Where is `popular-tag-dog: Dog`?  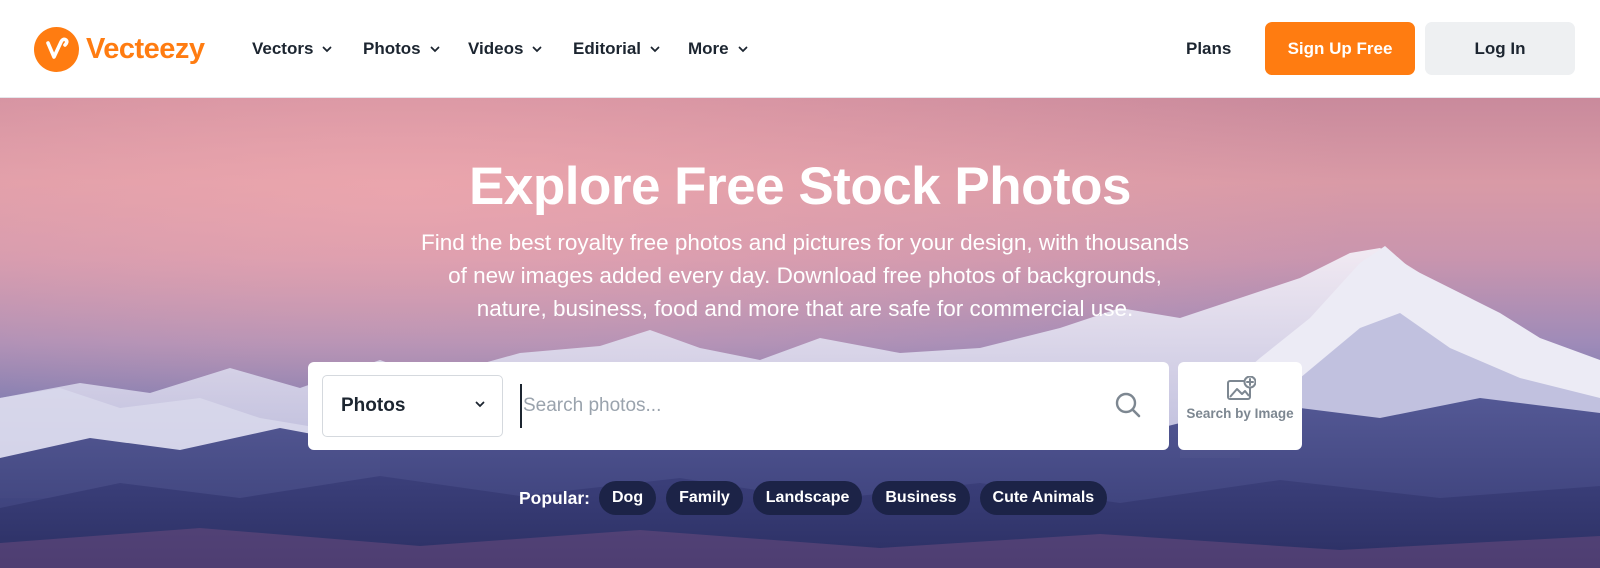 popular-tag-dog: Dog is located at coordinates (627, 498).